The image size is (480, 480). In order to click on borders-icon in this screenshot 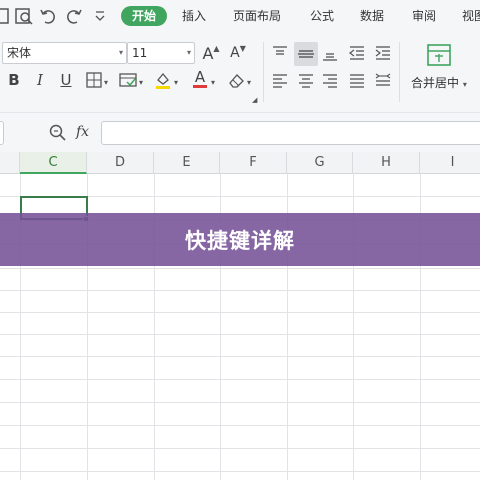, I will do `click(94, 80)`.